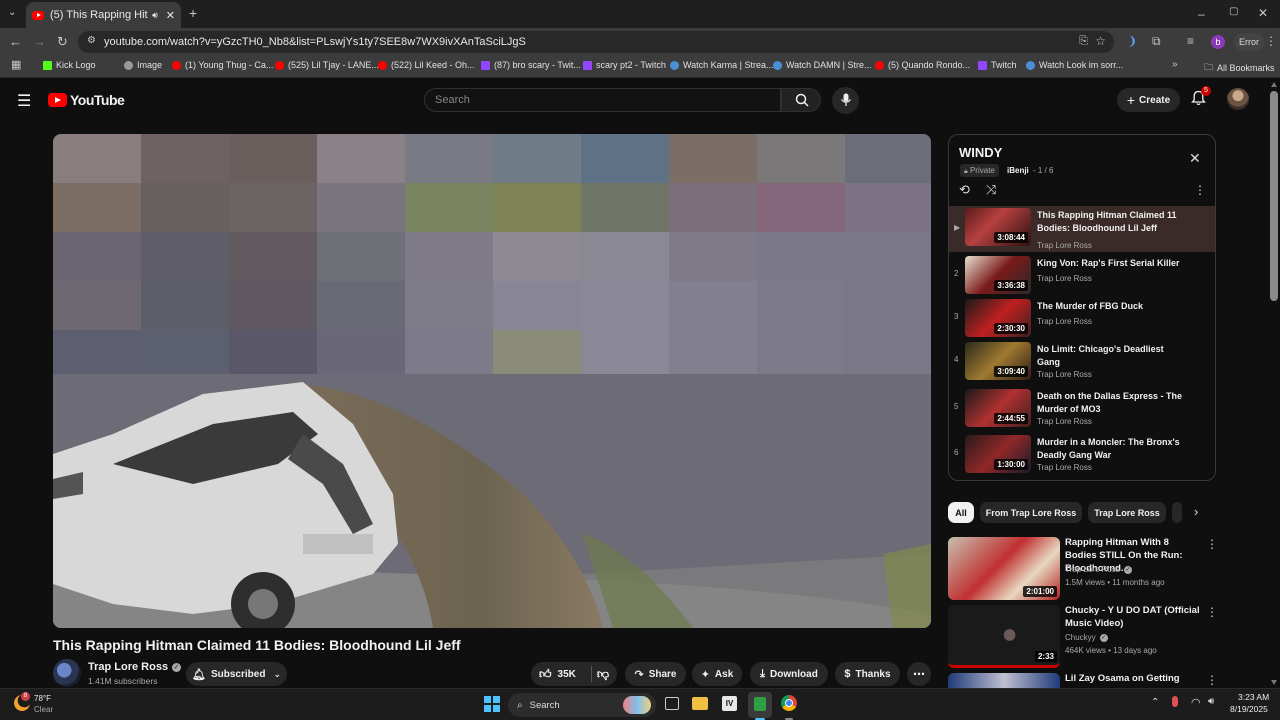  Describe the element at coordinates (1196, 511) in the screenshot. I see `chevron-right-icon: ›` at that location.